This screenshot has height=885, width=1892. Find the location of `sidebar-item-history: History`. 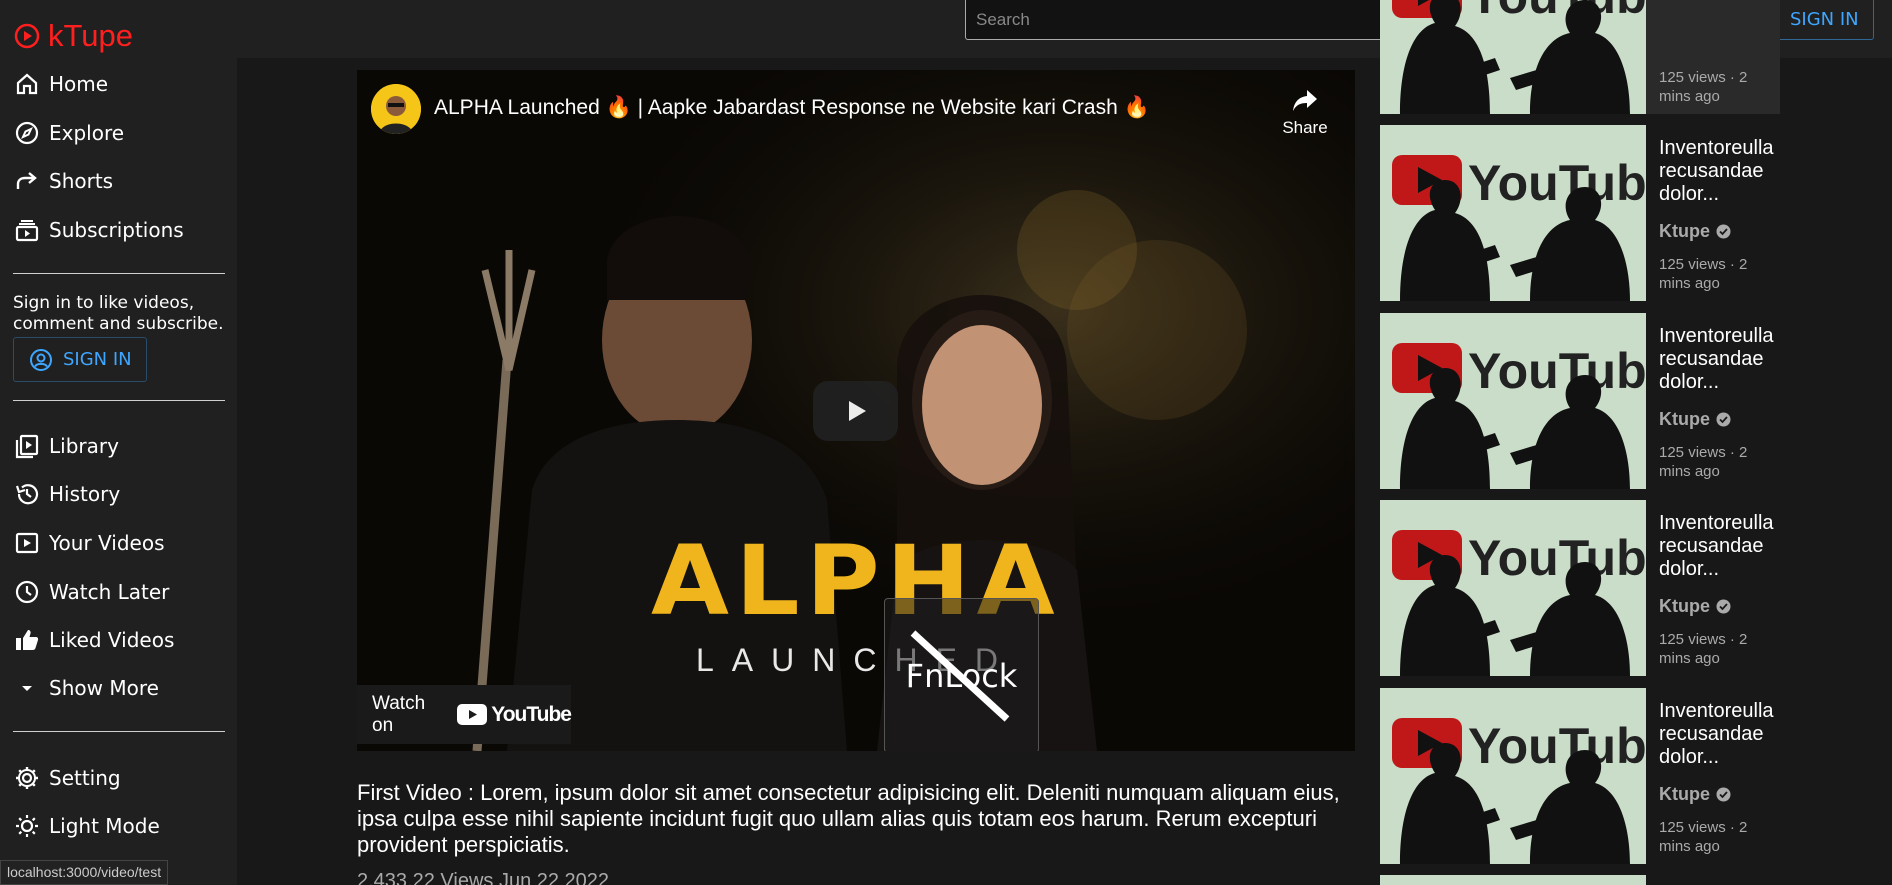

sidebar-item-history: History is located at coordinates (66, 494).